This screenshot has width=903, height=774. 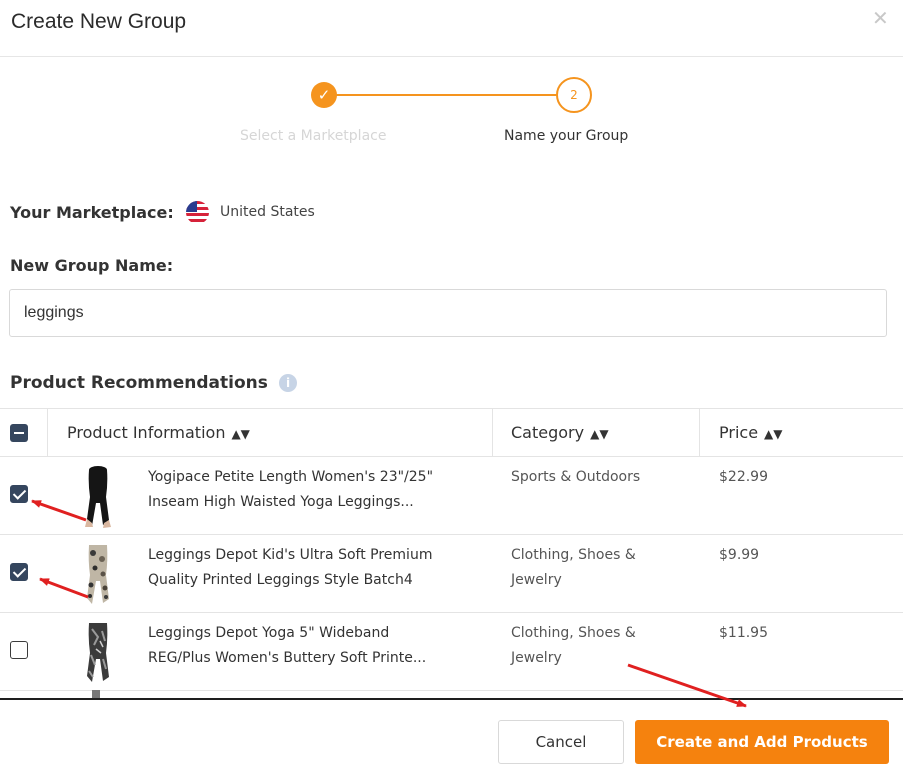 What do you see at coordinates (267, 212) in the screenshot?
I see `marketplace-value: United States` at bounding box center [267, 212].